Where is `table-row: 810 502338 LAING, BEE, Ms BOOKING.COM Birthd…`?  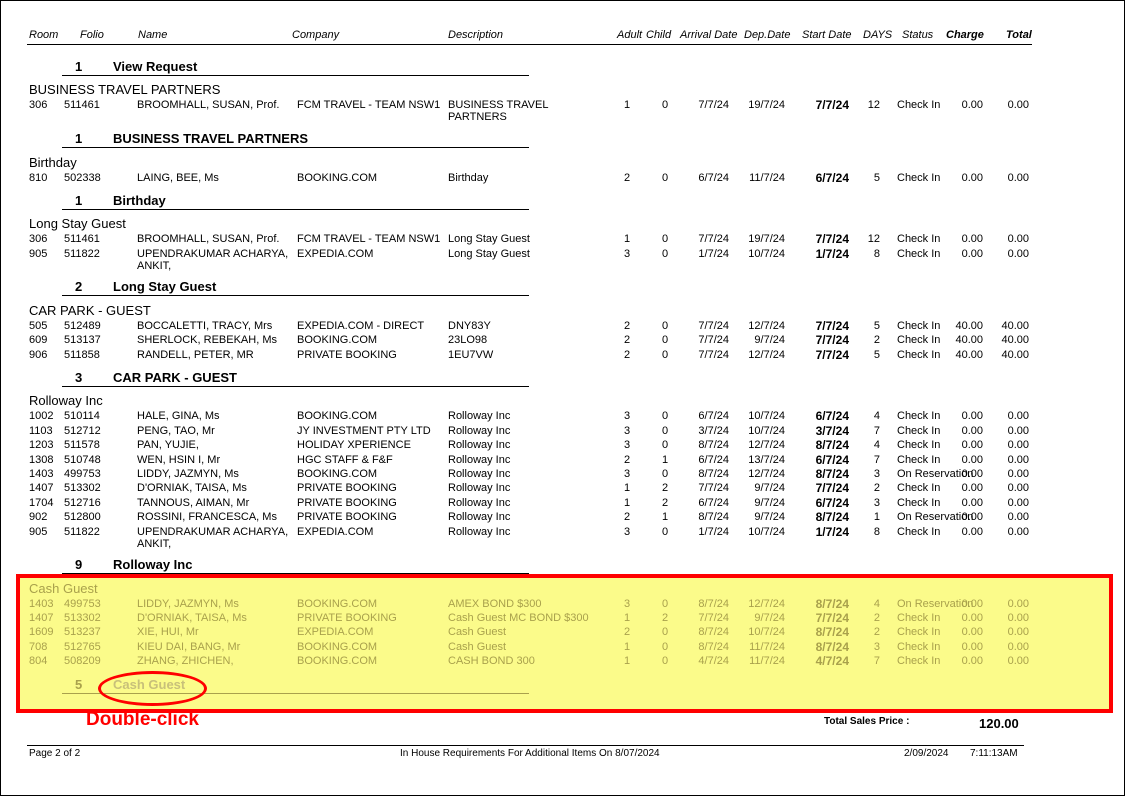 table-row: 810 502338 LAING, BEE, Ms BOOKING.COM Birthd… is located at coordinates (562, 178).